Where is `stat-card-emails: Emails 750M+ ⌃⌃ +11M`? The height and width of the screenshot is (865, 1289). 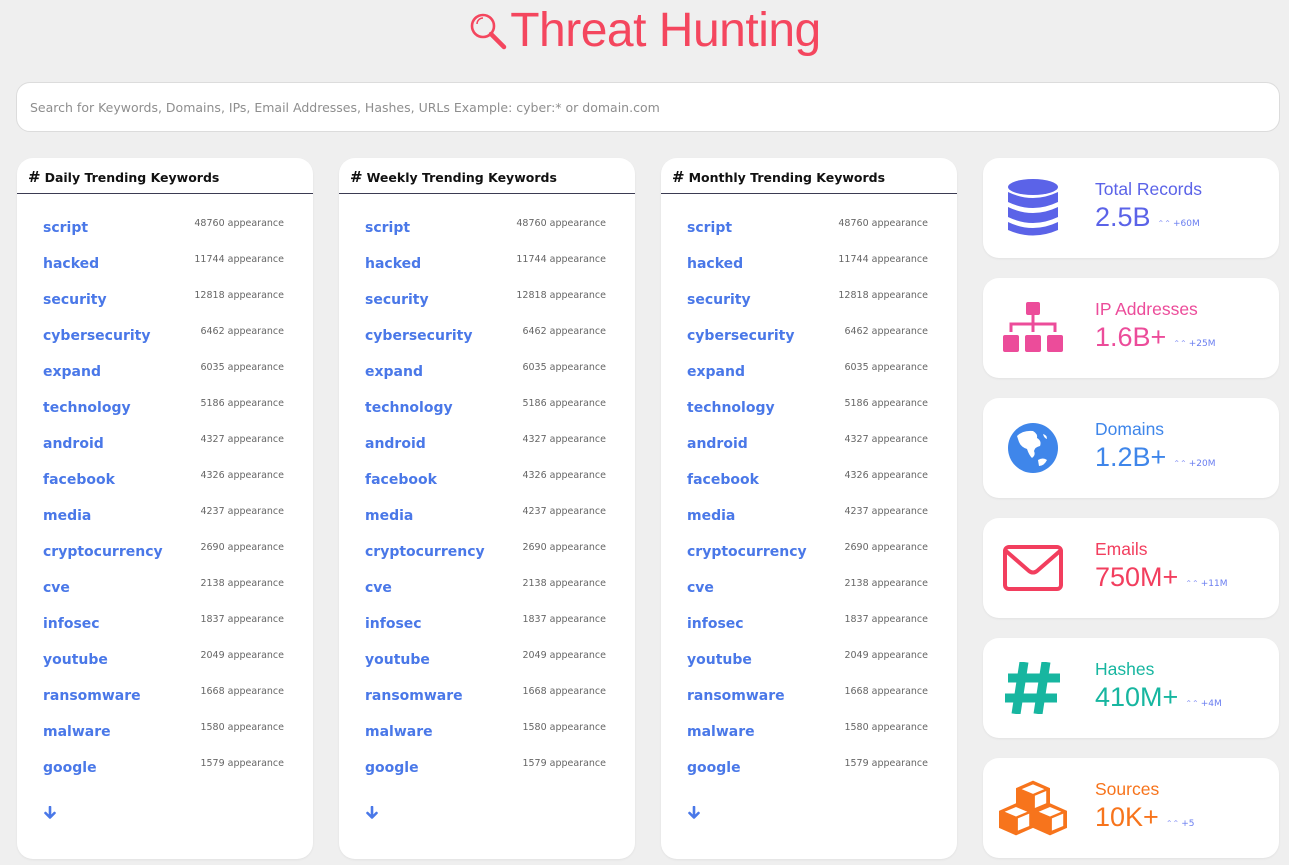 stat-card-emails: Emails 750M+ ⌃⌃ +11M is located at coordinates (1131, 568).